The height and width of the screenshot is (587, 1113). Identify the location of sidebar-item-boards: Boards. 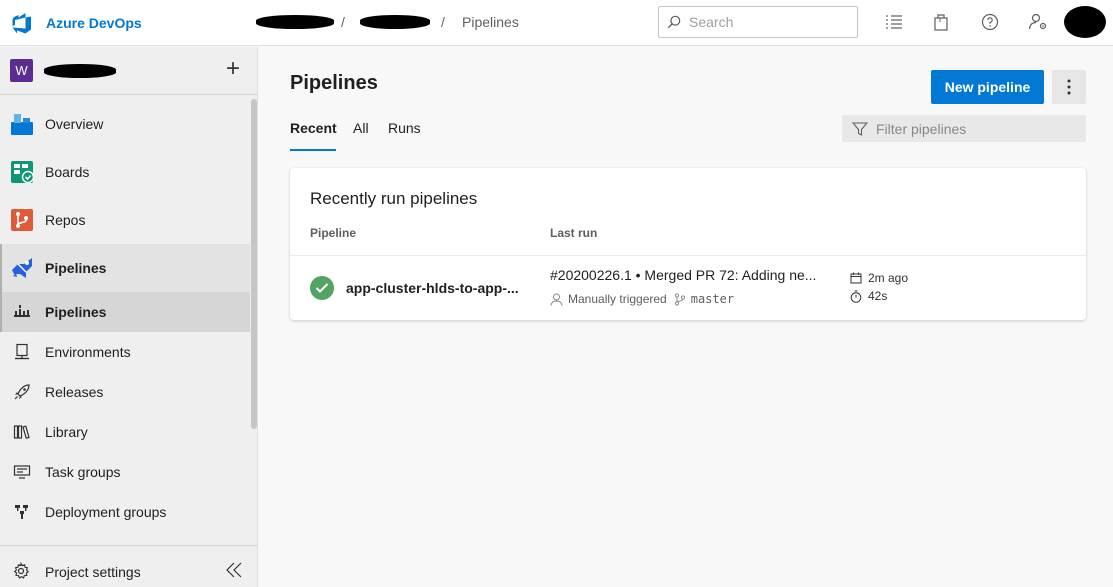
(125, 172).